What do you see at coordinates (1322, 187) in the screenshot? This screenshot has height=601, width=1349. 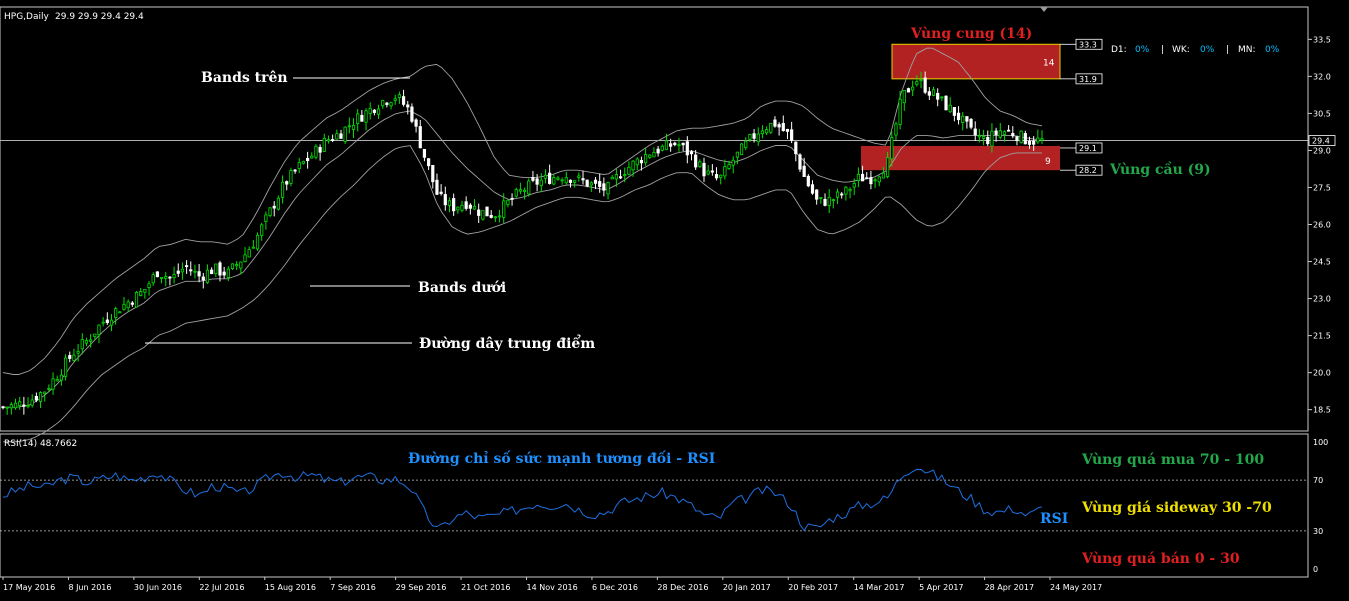 I see `price-axis-label: 27.5` at bounding box center [1322, 187].